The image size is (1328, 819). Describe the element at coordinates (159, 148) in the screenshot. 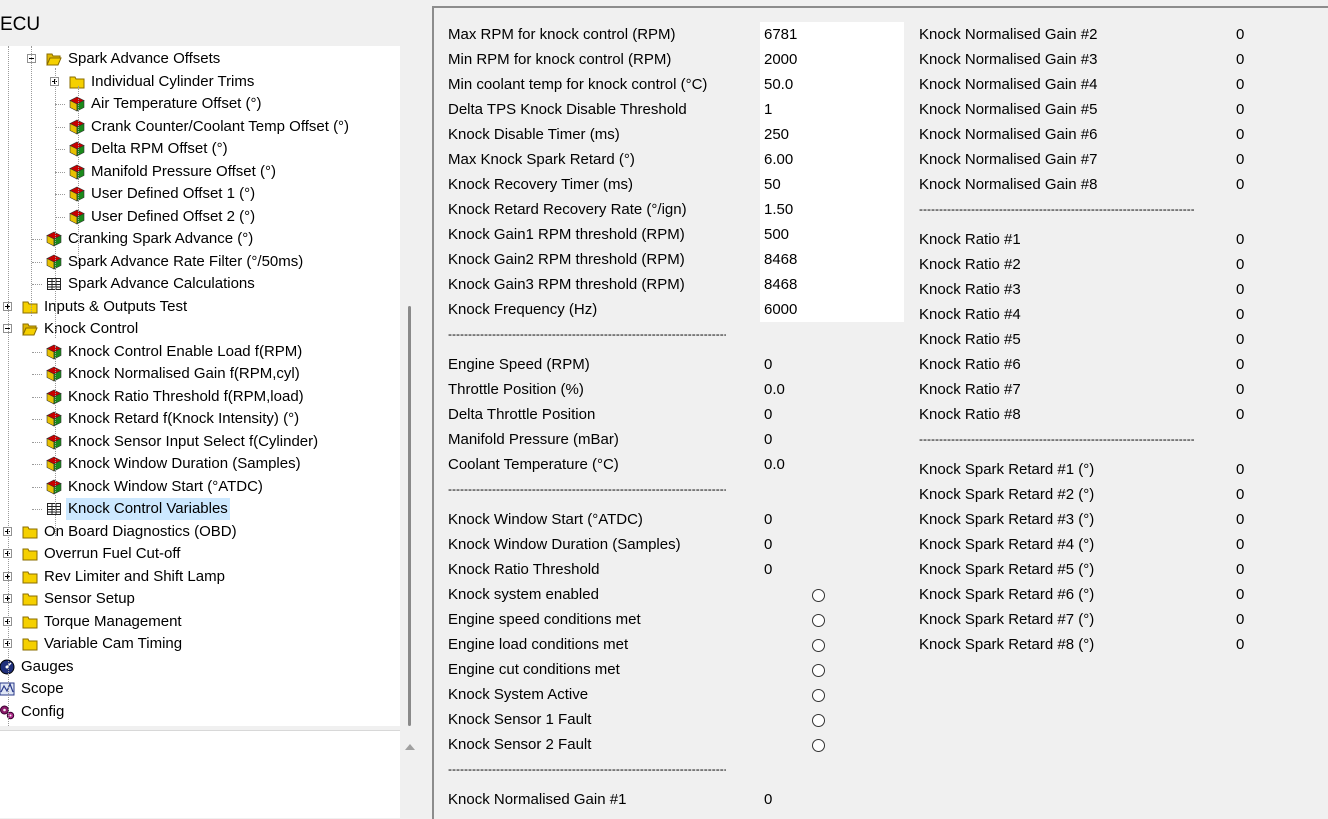

I see `tree-item-label: Delta RPM Offset (°)` at that location.